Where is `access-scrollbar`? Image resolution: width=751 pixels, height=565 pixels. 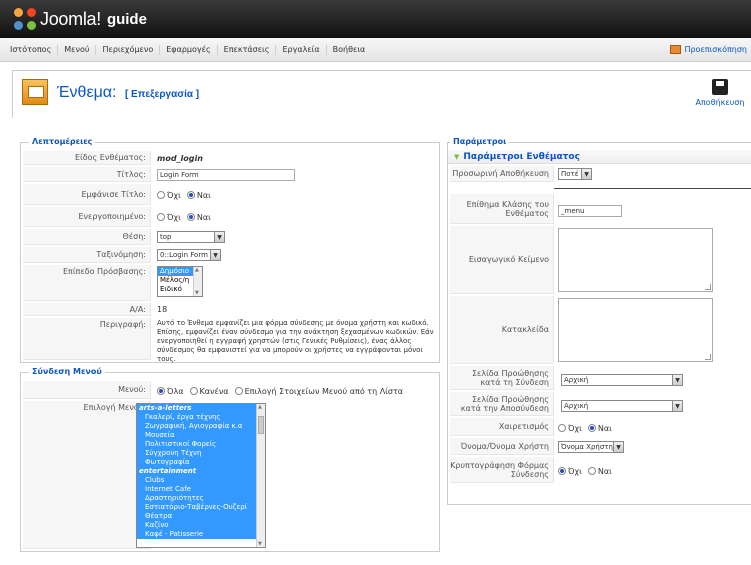 access-scrollbar is located at coordinates (197, 281).